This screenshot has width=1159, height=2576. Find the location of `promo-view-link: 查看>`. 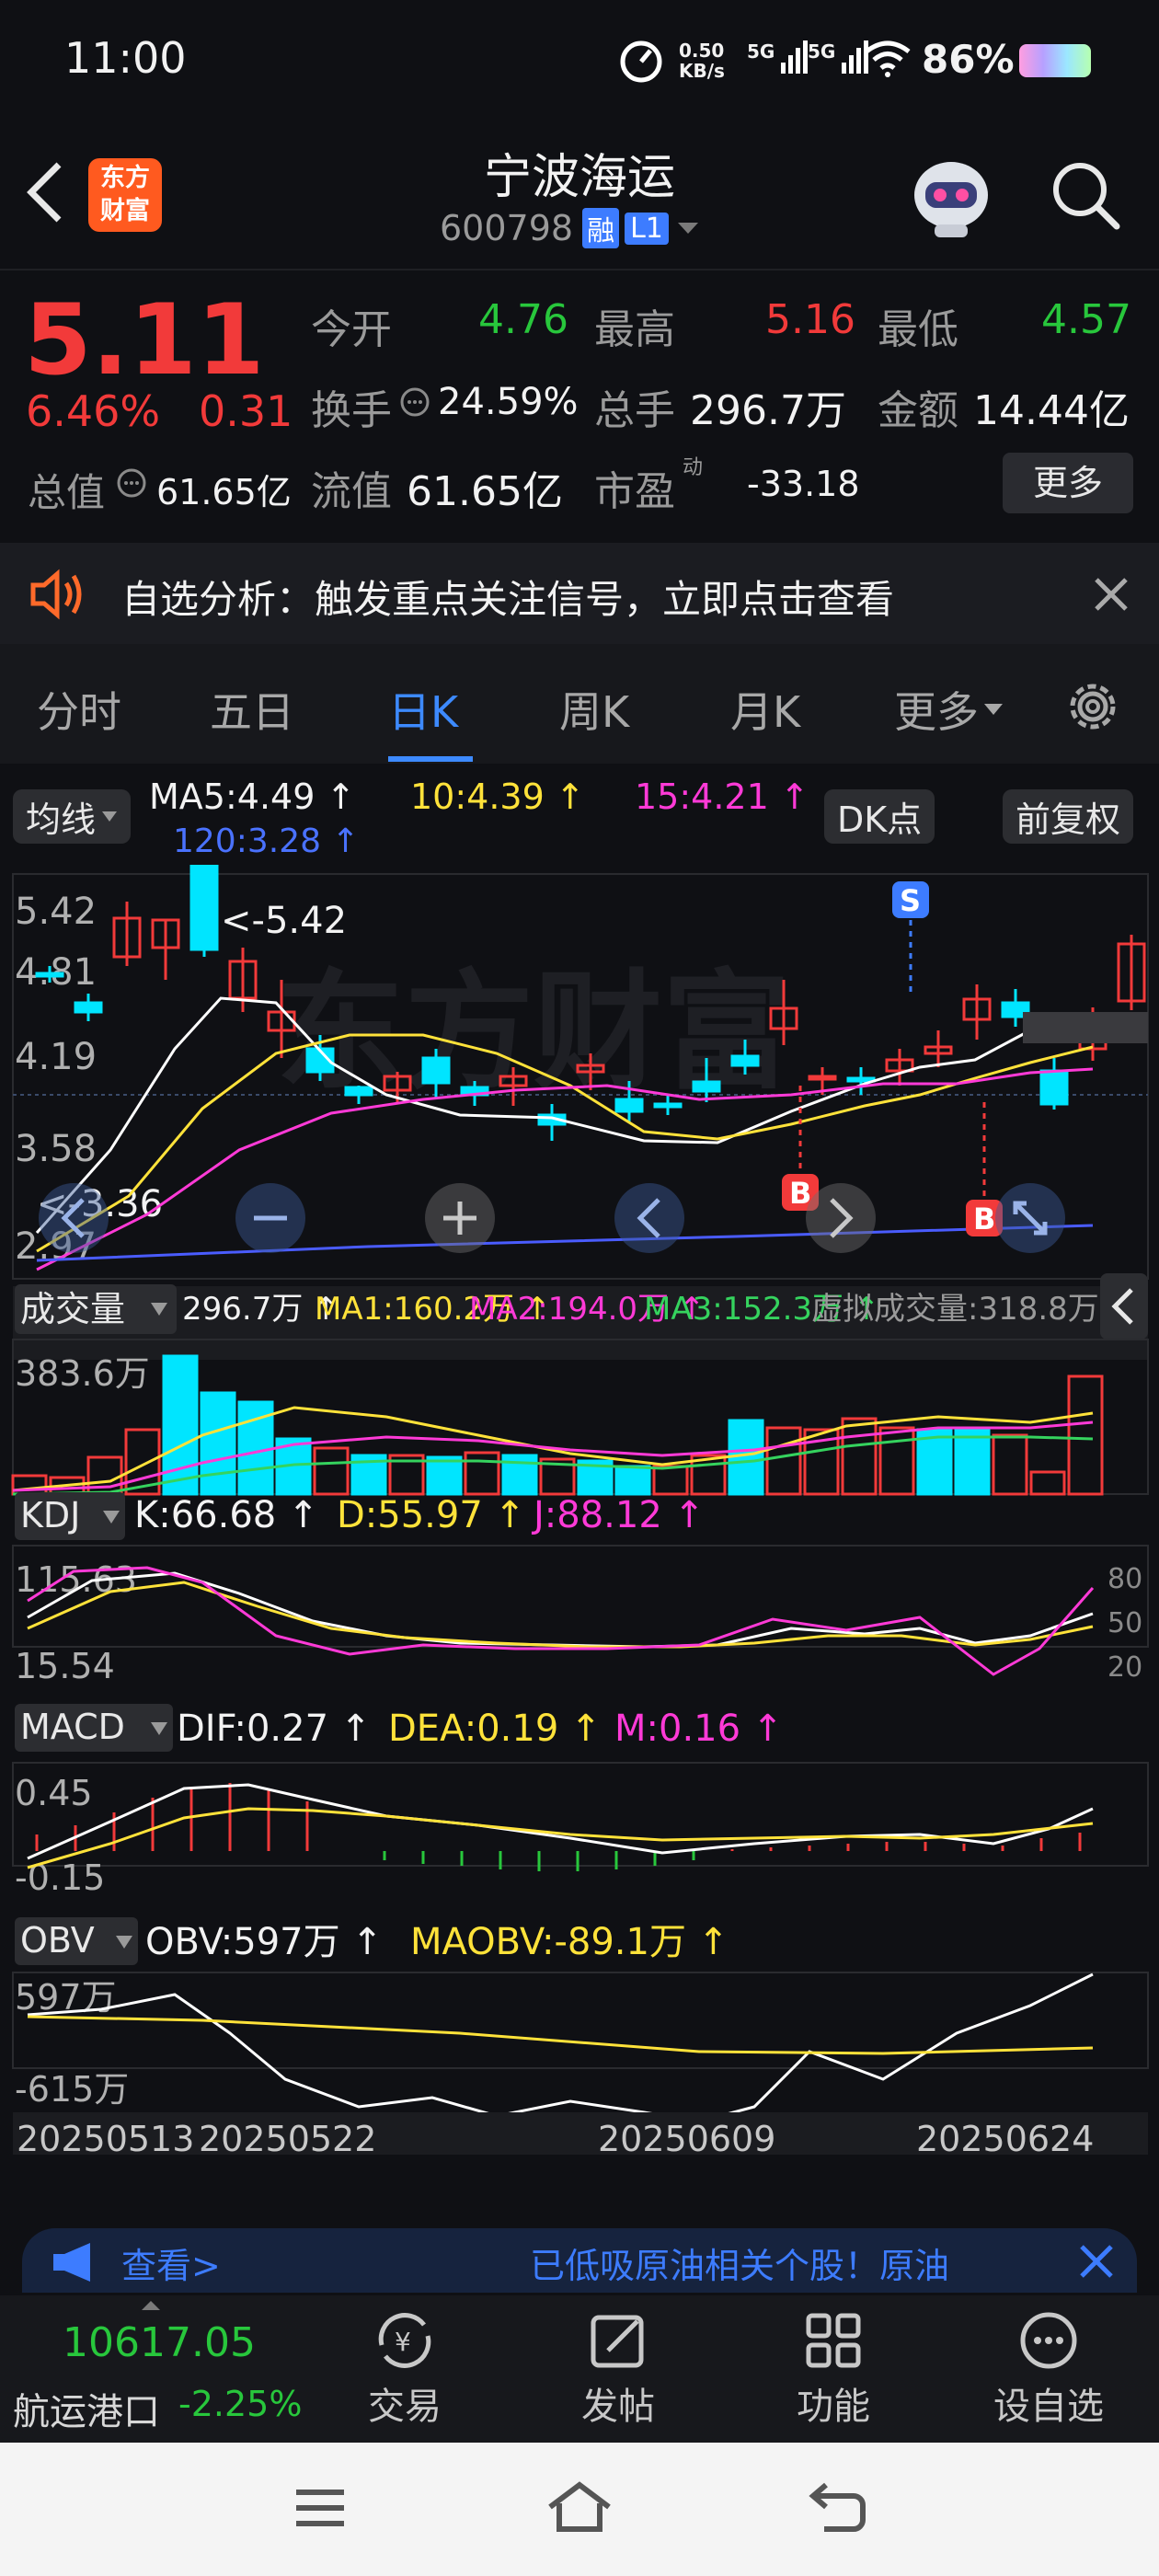

promo-view-link: 查看> is located at coordinates (171, 2262).